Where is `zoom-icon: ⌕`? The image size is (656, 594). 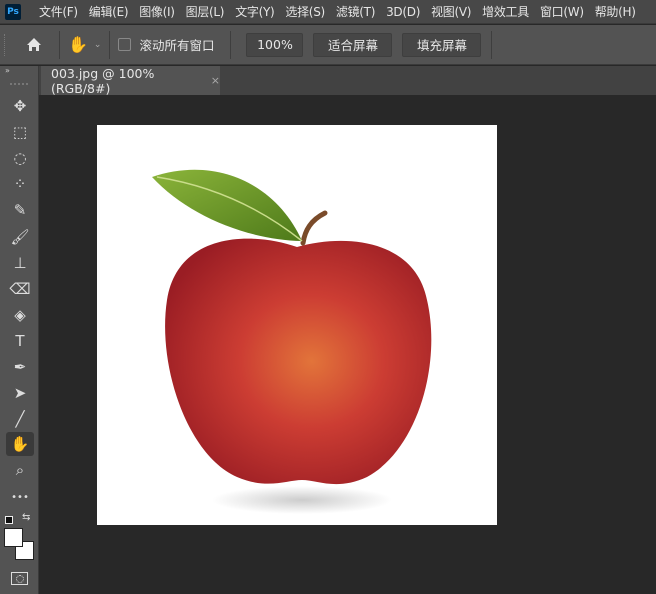
zoom-icon: ⌕ is located at coordinates (20, 470).